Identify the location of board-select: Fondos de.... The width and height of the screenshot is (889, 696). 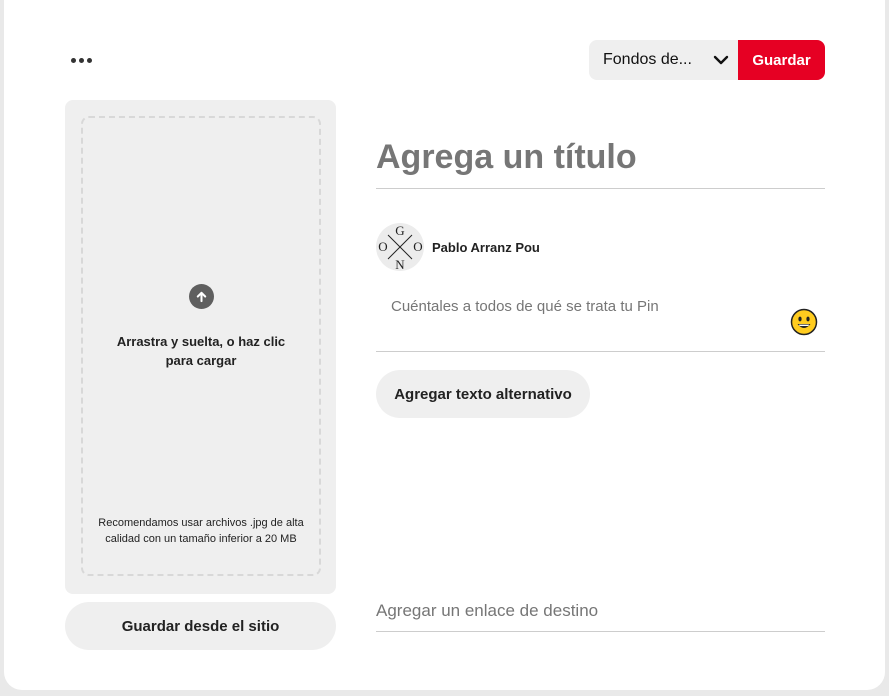
(664, 60).